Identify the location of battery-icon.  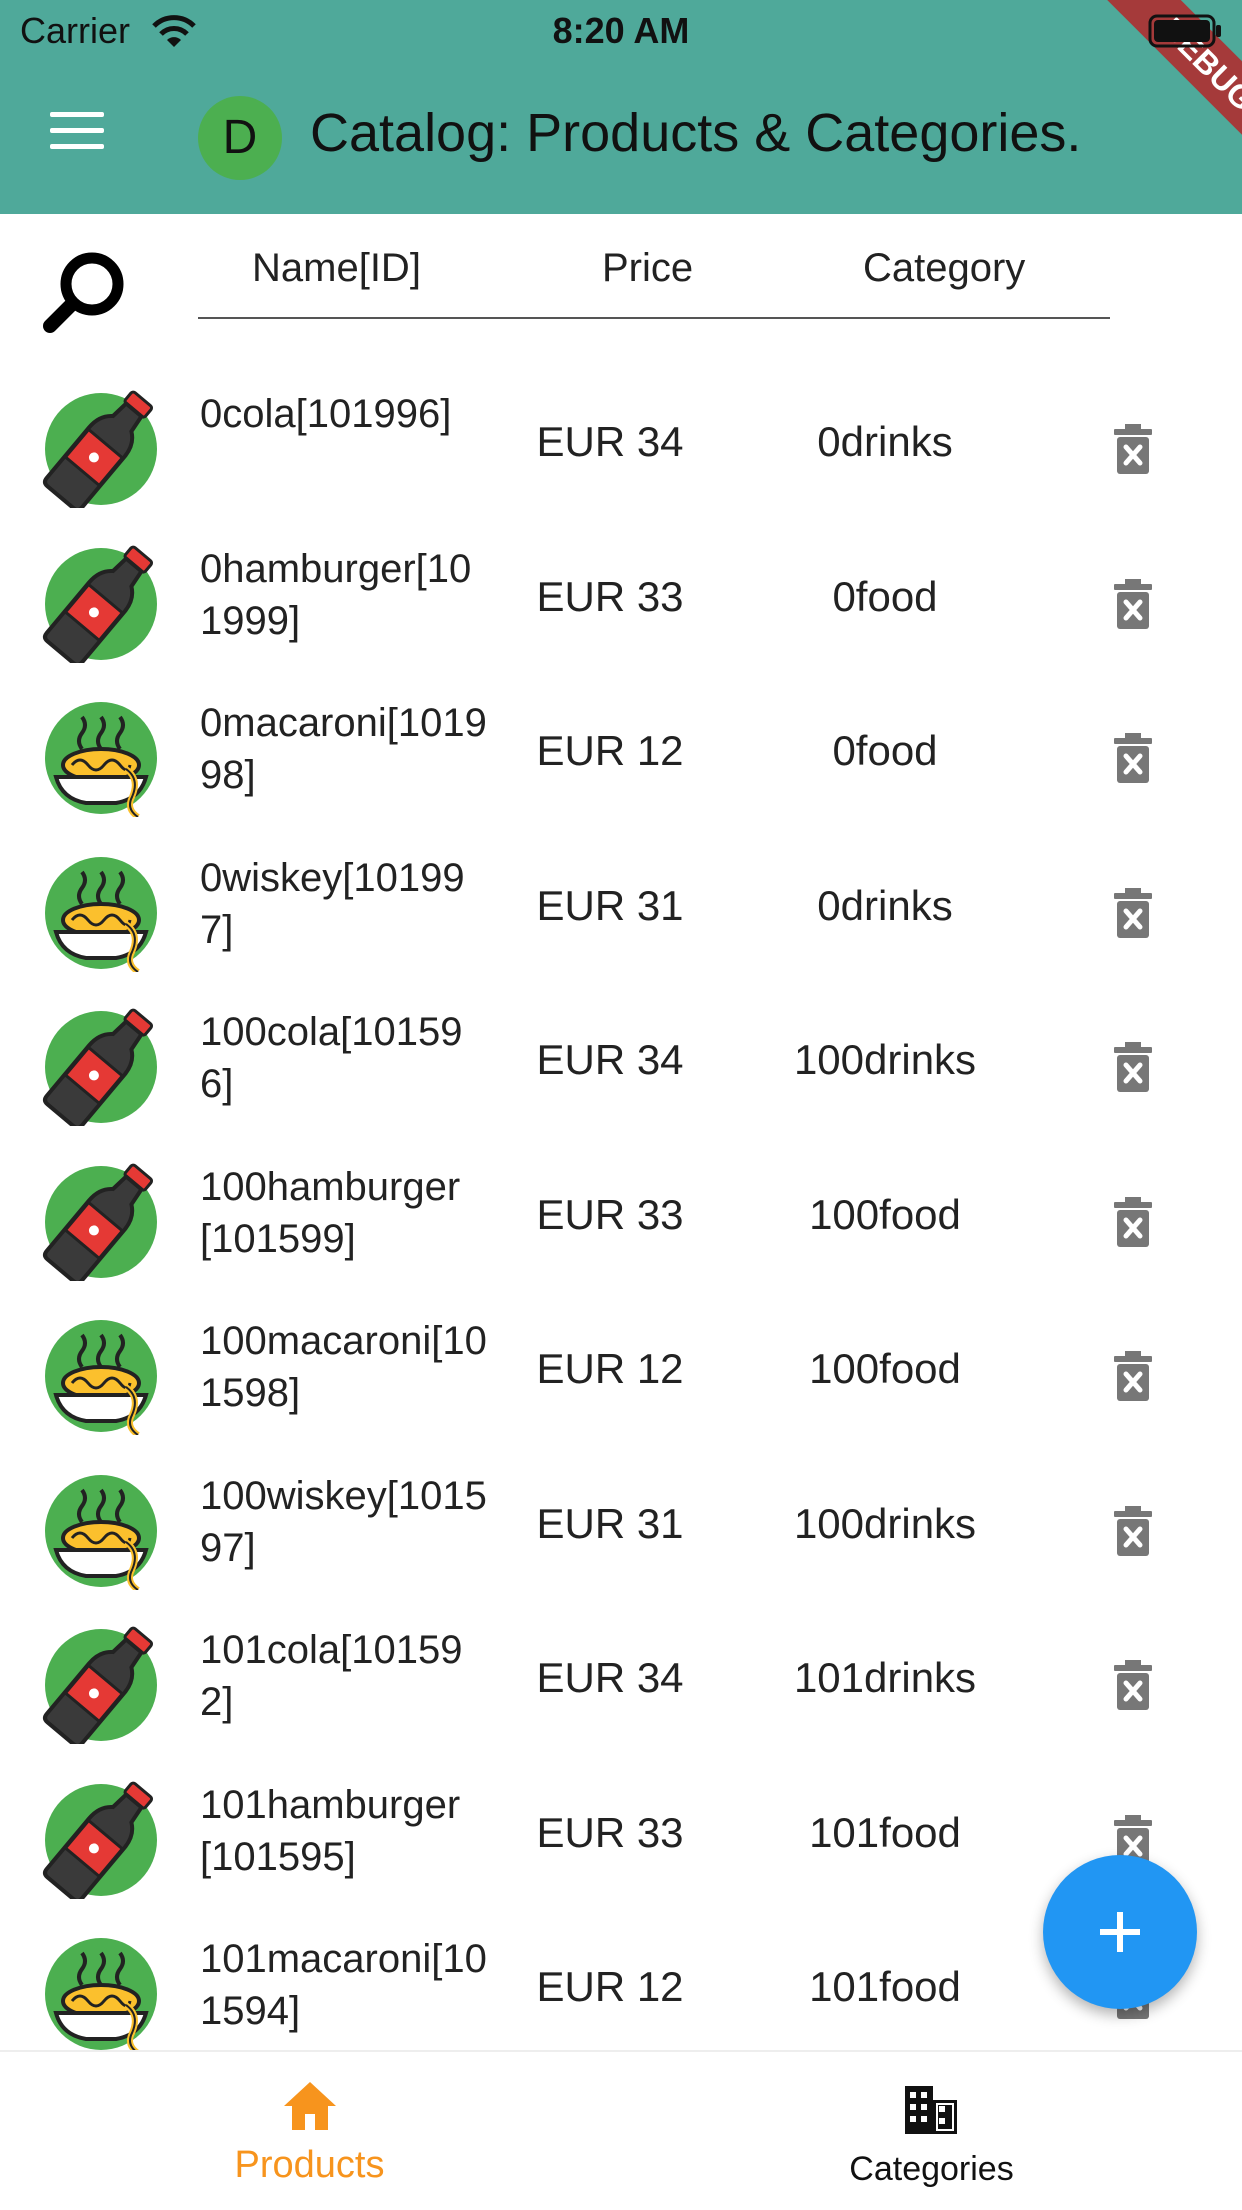
(1184, 31).